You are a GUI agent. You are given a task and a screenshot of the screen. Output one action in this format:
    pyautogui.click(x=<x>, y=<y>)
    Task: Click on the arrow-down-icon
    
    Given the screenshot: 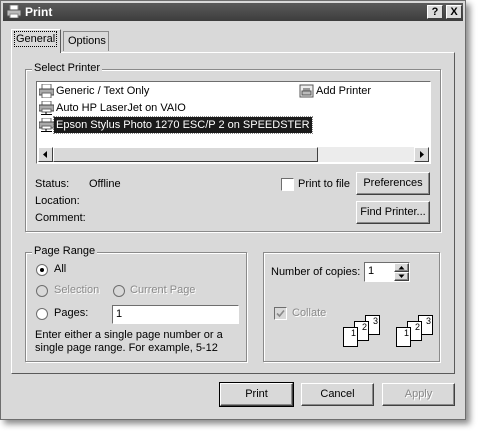 What is the action you would take?
    pyautogui.click(x=401, y=276)
    